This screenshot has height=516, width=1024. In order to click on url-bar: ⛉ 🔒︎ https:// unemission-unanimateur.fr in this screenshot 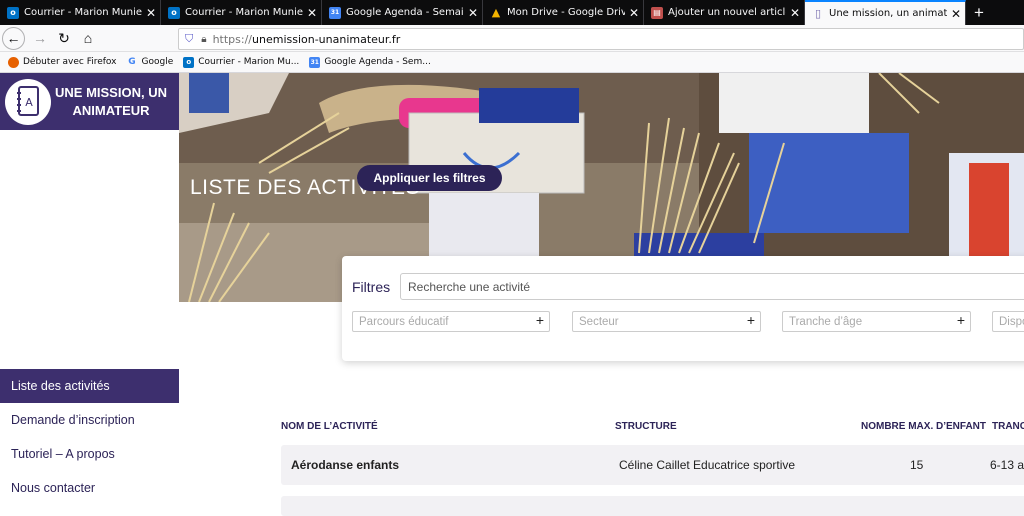, I will do `click(601, 39)`.